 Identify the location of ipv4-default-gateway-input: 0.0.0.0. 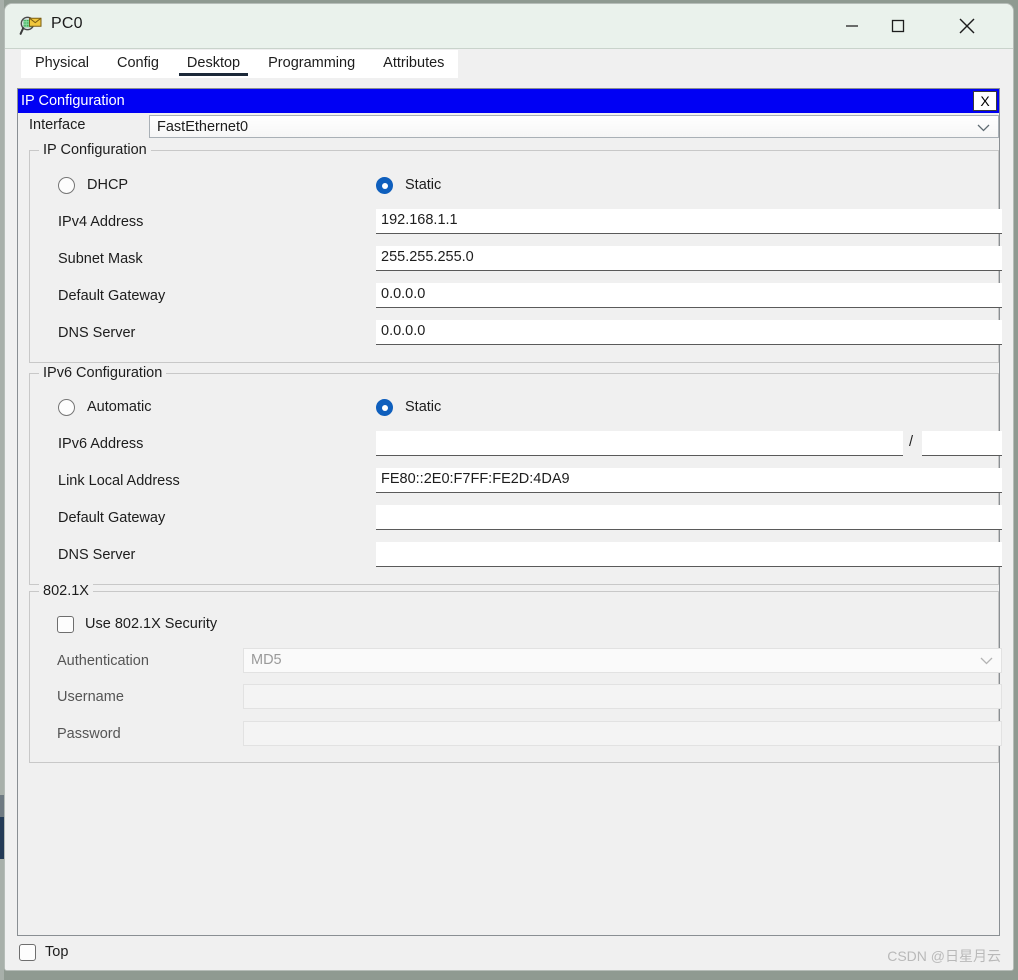
(689, 295).